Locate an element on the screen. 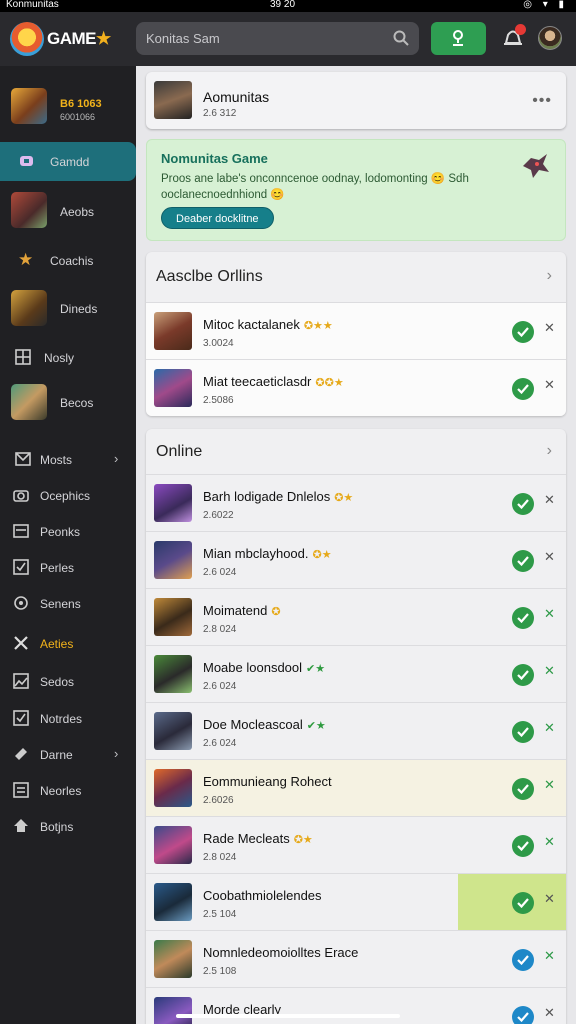  item-title: Moimatend ✪ is located at coordinates (242, 610).